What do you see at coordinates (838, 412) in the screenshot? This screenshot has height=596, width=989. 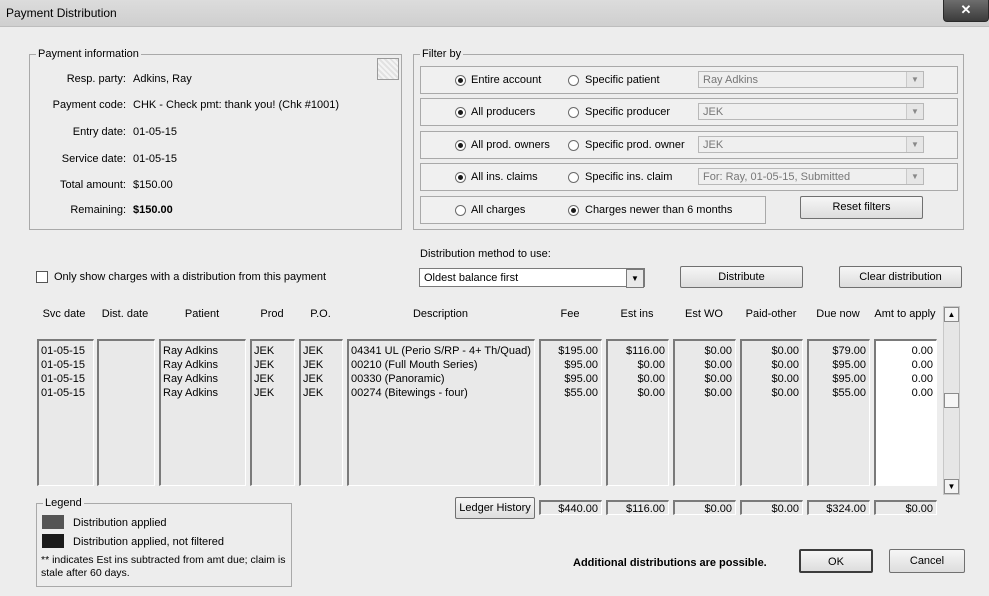 I see `column-due-now: $79.00 $95.00 $95.00 $55.00` at bounding box center [838, 412].